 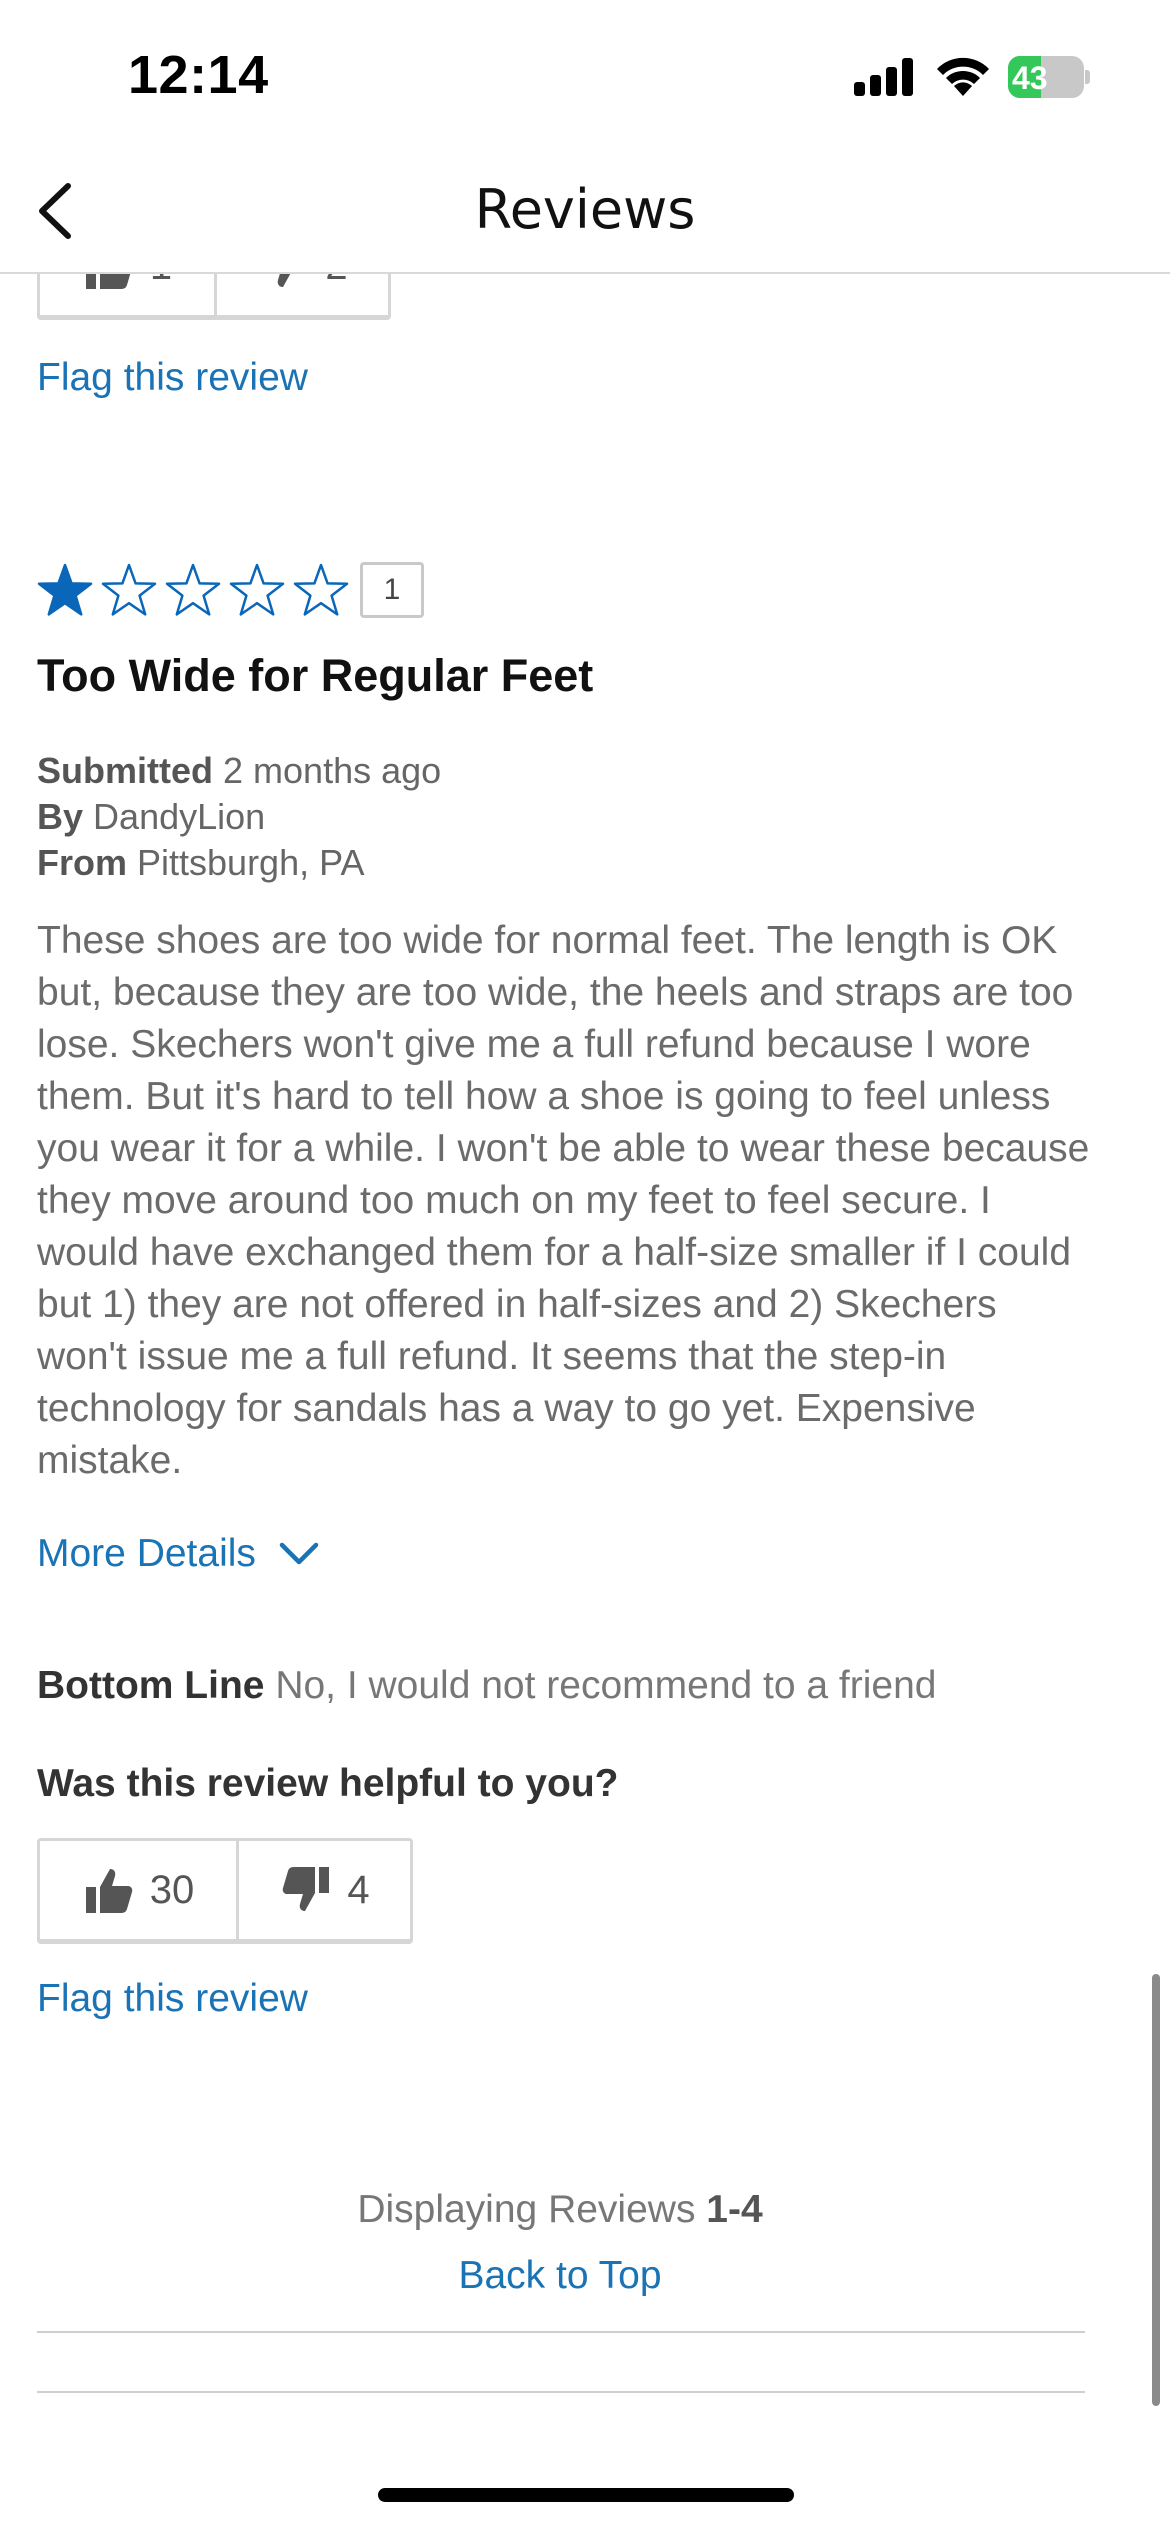 I want to click on displaying-label: Displaying Reviews, so click(x=526, y=2209).